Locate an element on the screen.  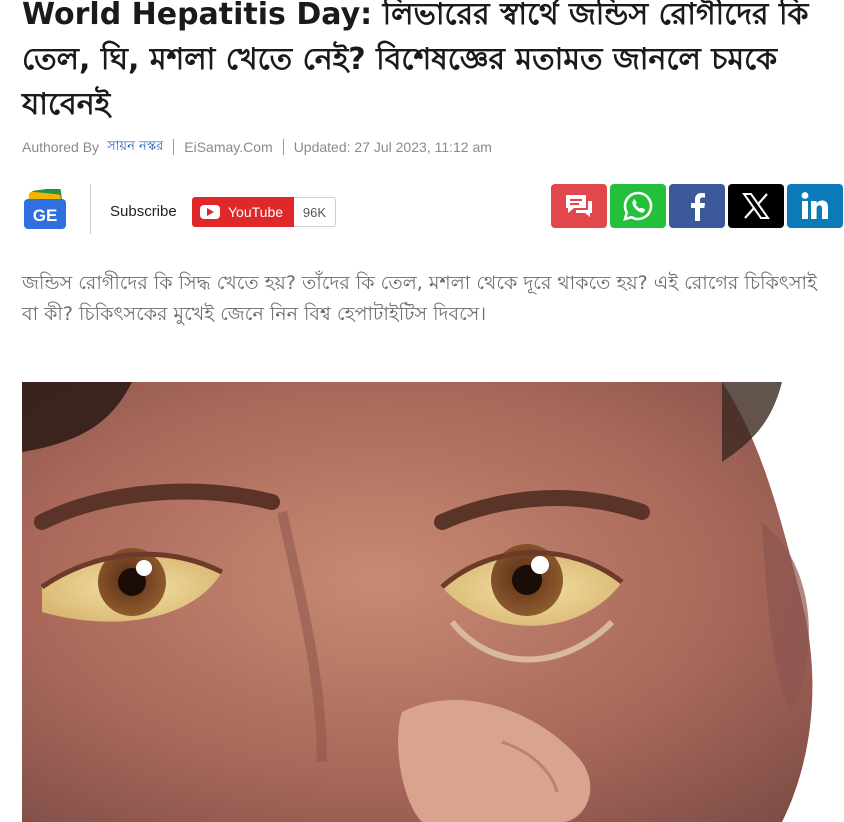
comments-button is located at coordinates (579, 206).